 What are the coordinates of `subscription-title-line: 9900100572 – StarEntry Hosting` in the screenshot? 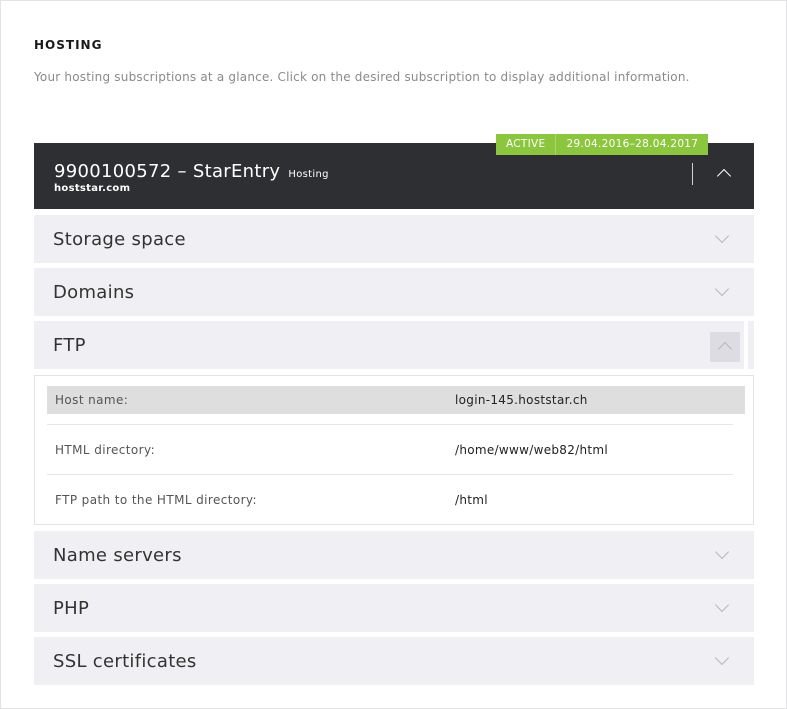 It's located at (191, 171).